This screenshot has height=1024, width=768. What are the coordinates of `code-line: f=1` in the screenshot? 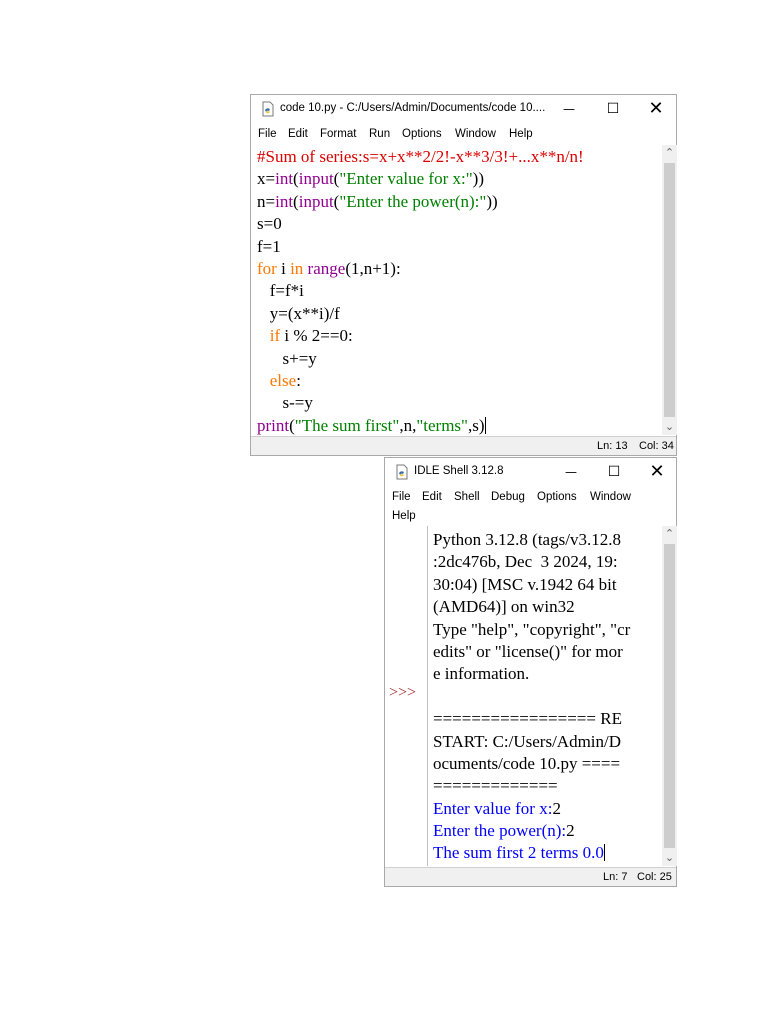 It's located at (457, 247).